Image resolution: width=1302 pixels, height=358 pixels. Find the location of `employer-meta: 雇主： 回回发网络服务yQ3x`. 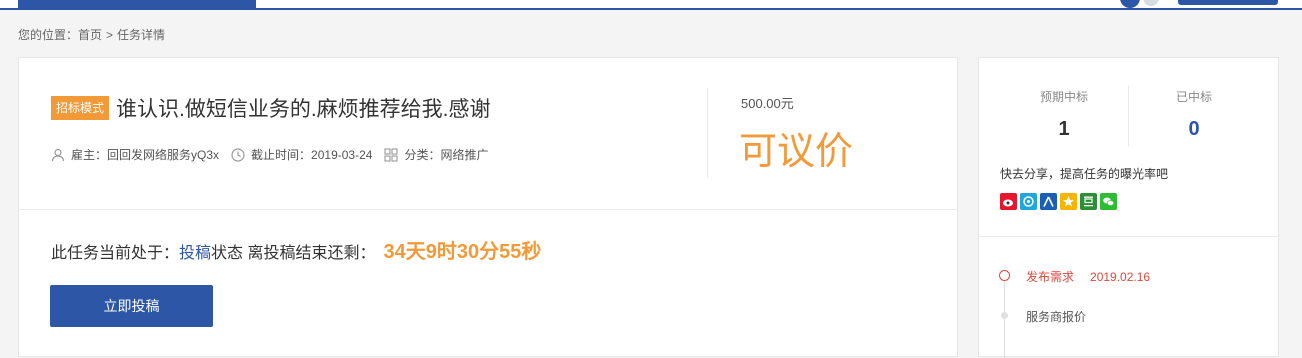

employer-meta: 雇主： 回回发网络服务yQ3x is located at coordinates (135, 154).